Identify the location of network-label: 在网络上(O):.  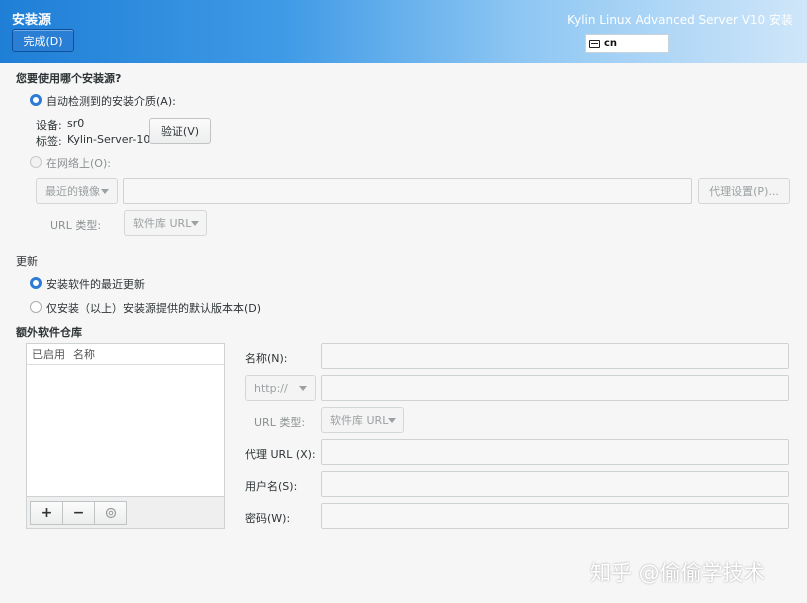
(78, 163).